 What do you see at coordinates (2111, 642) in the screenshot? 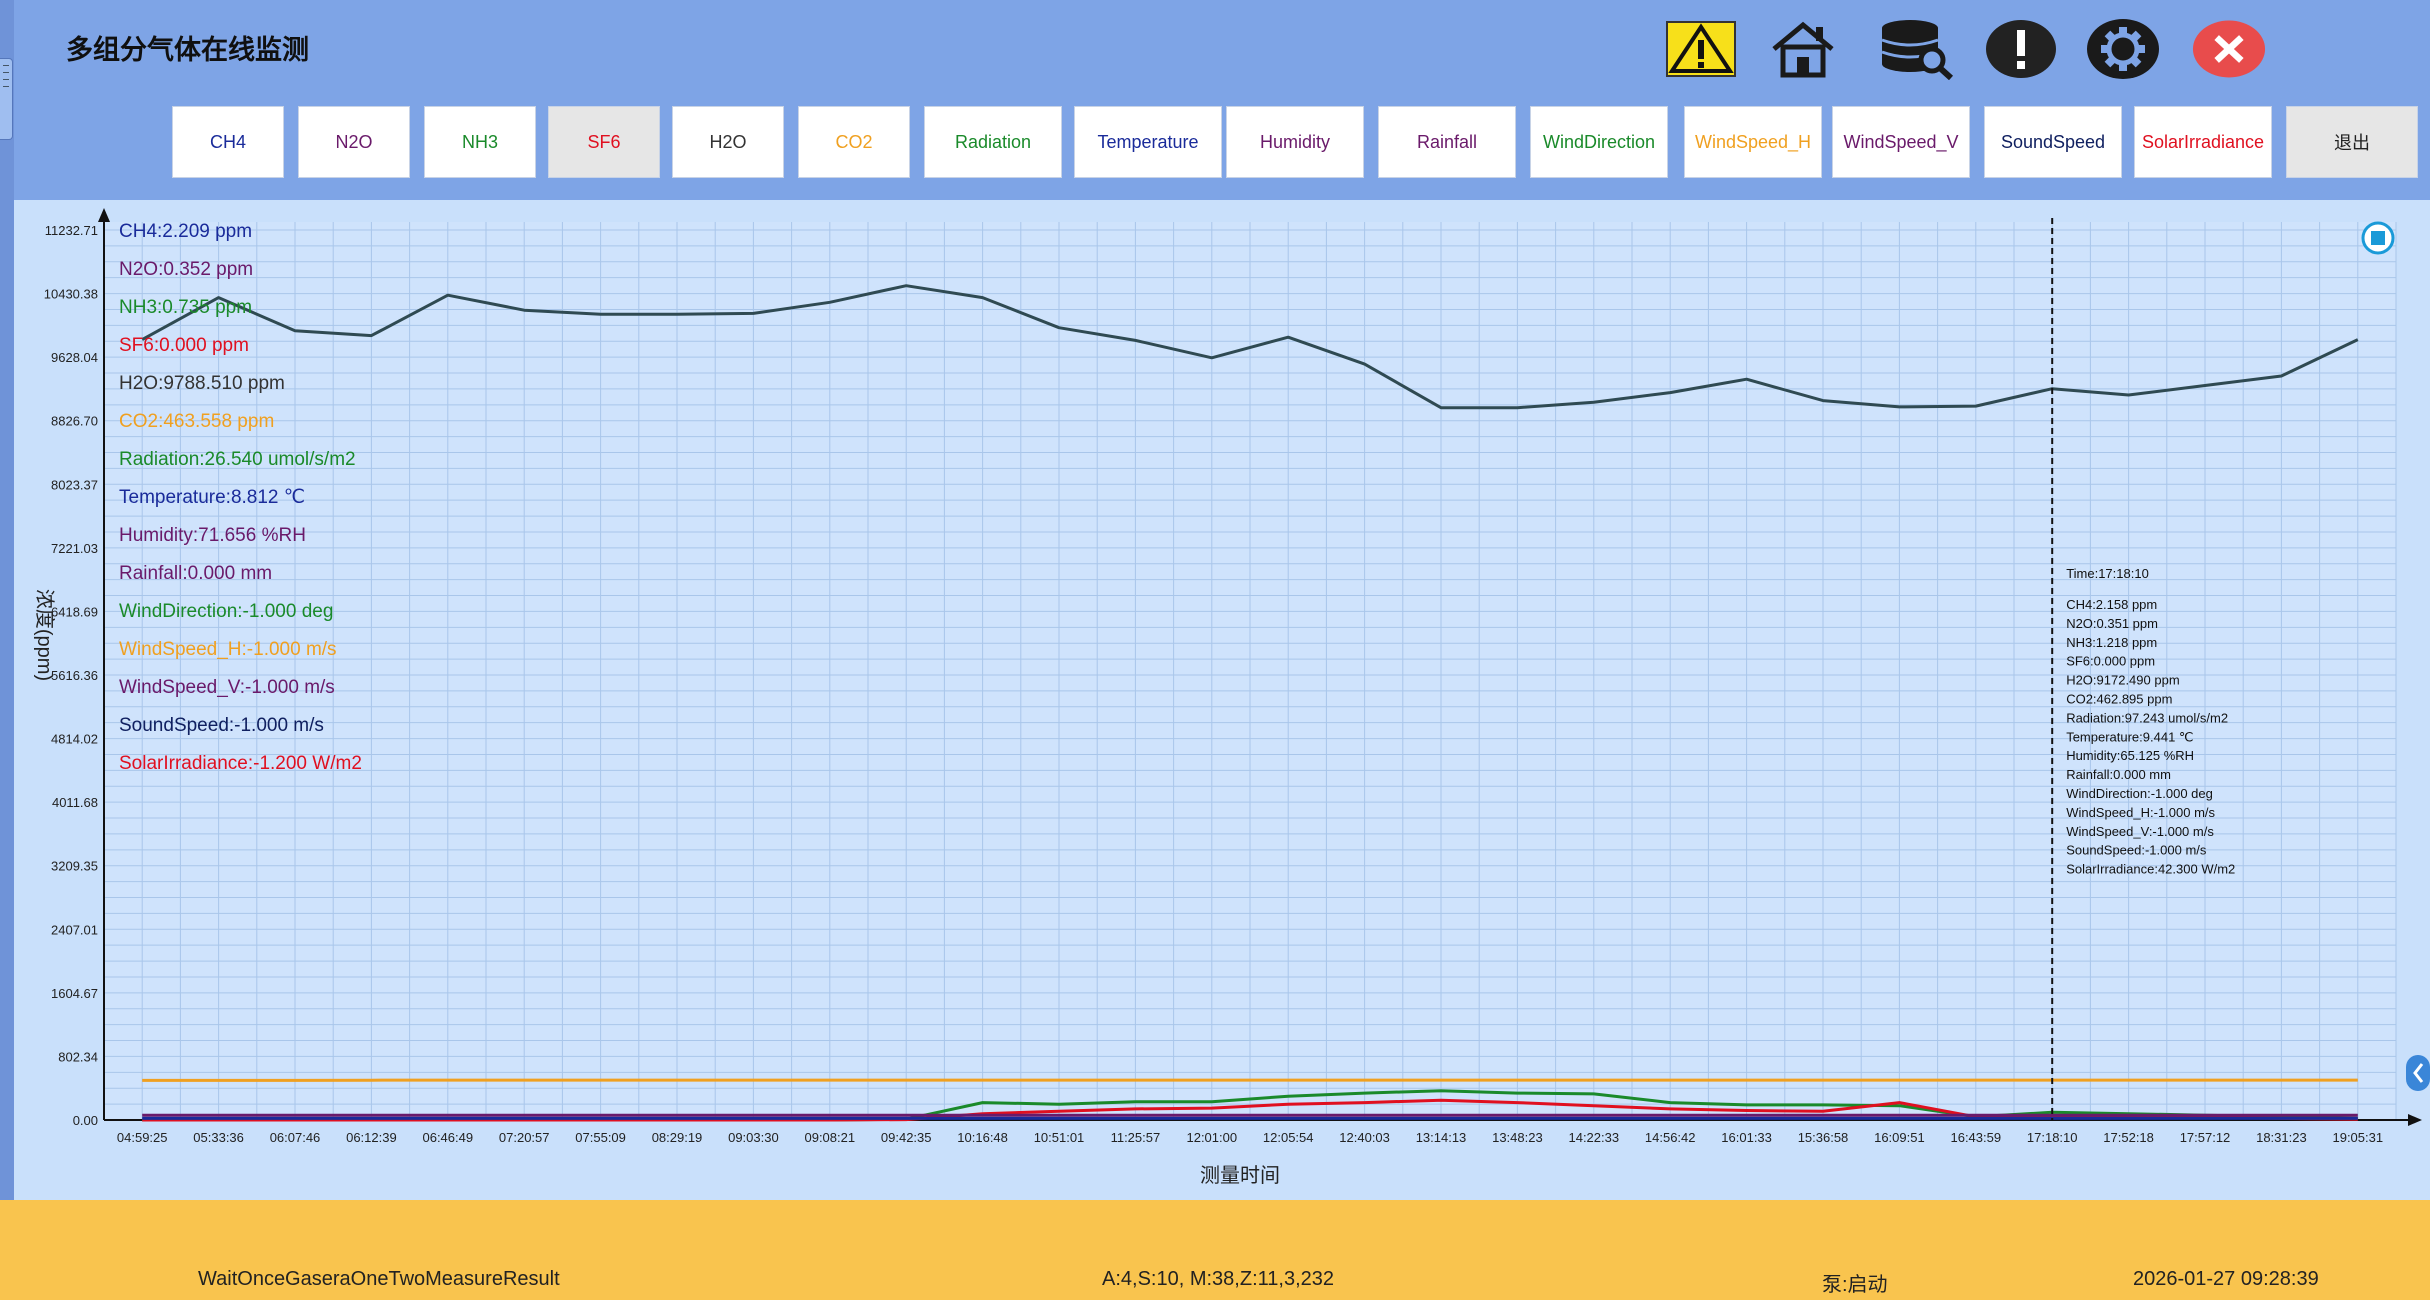
I see `tooltip-line: NH3:1.218 ppm` at bounding box center [2111, 642].